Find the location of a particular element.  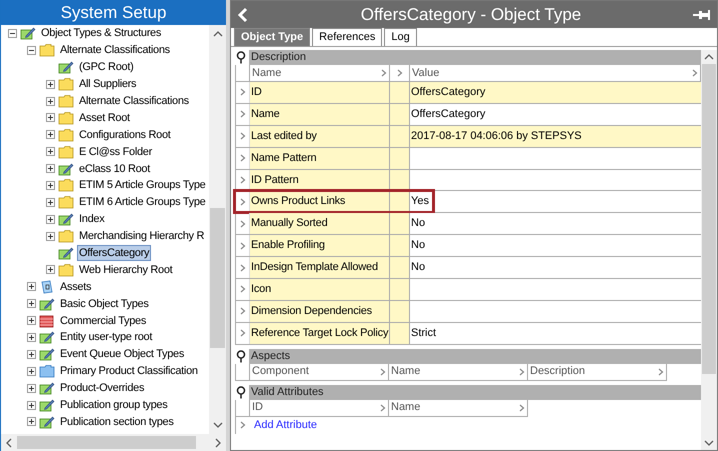

tree-item: Commercial Types is located at coordinates (103, 320).